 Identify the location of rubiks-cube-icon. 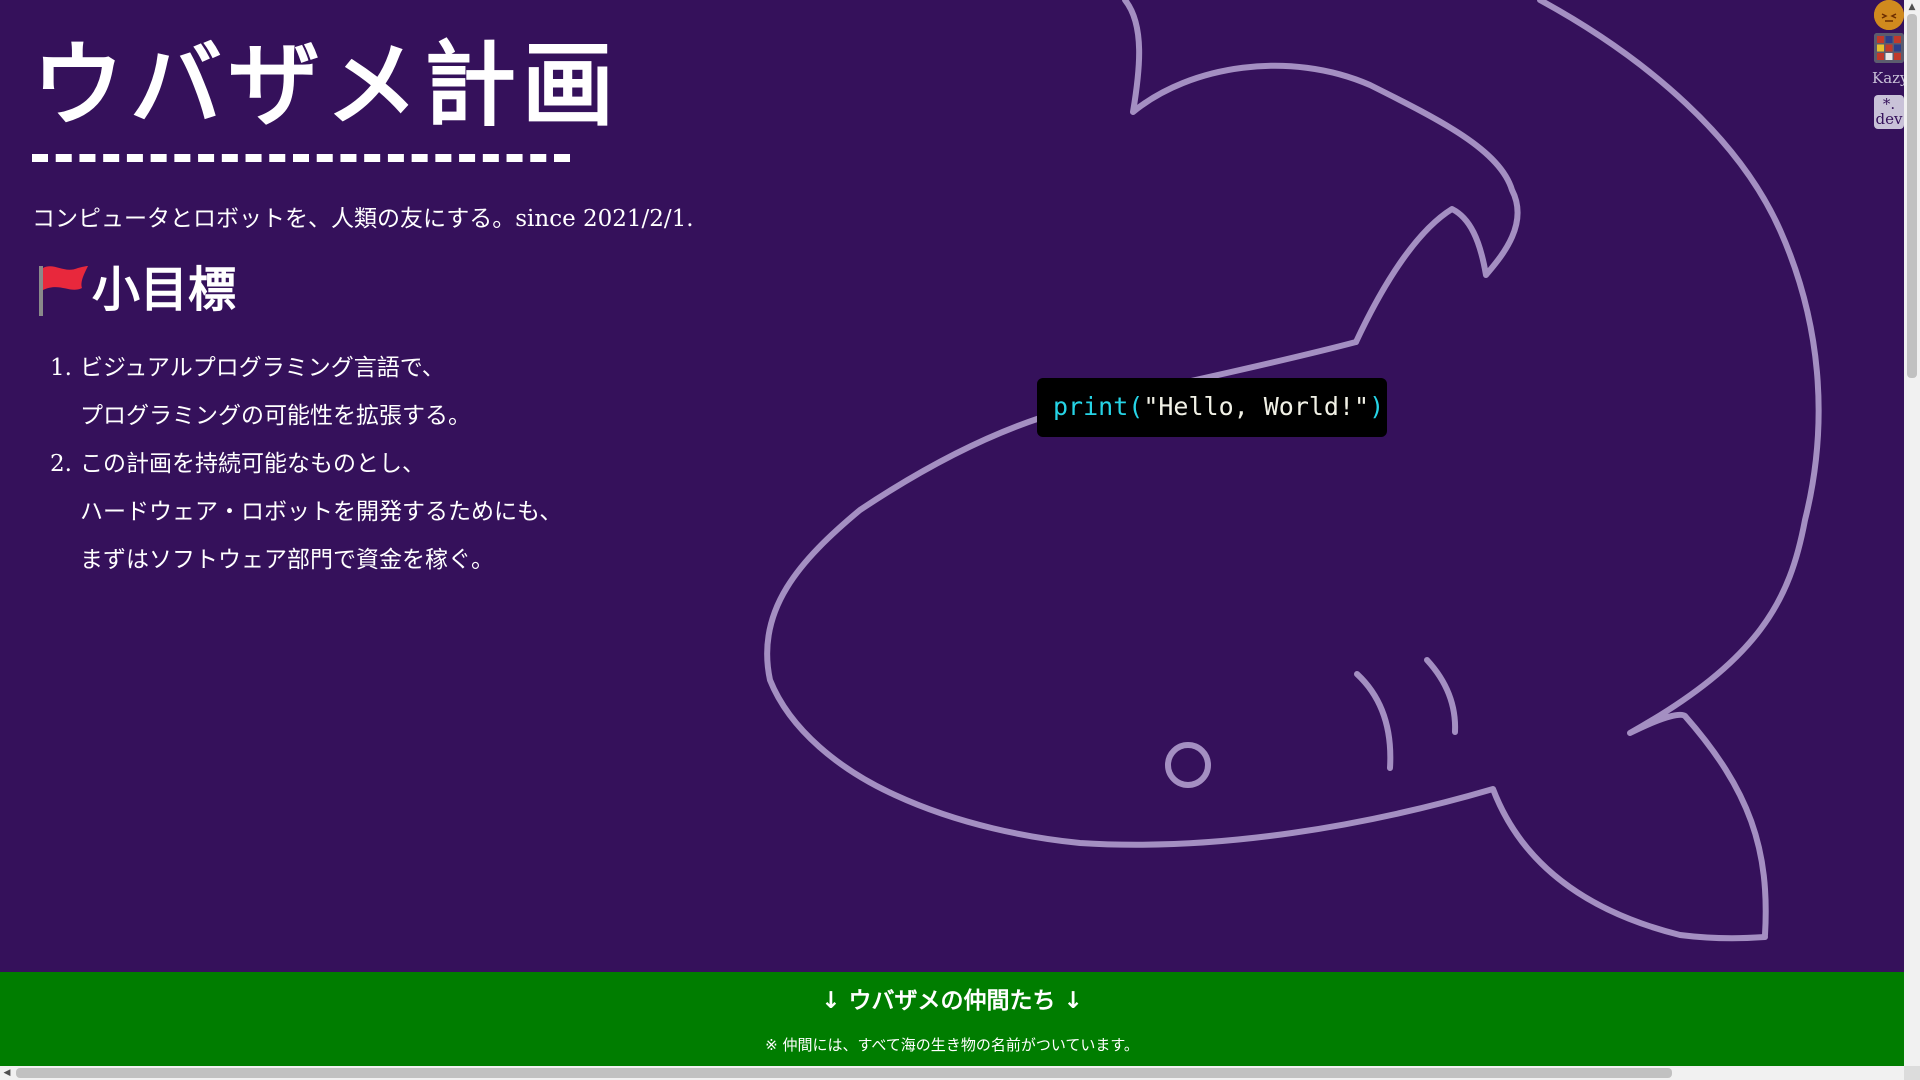
(1889, 48).